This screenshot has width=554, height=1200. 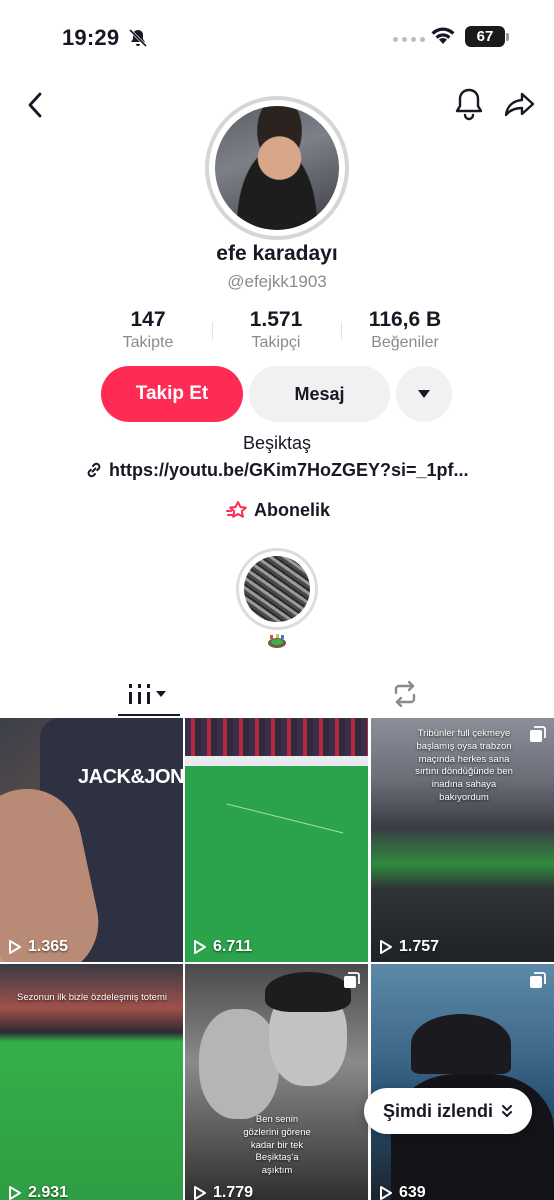 What do you see at coordinates (437, 1110) in the screenshot?
I see `now-watched-label: Şimdi izlendi` at bounding box center [437, 1110].